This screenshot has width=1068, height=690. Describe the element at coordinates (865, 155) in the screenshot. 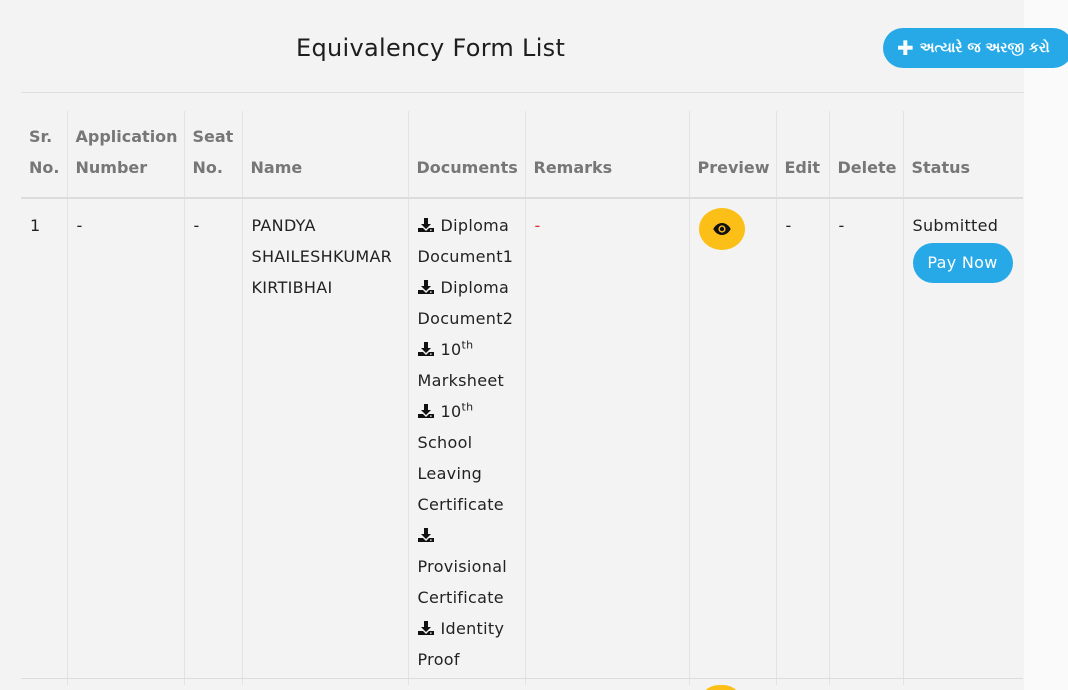

I see `header-delete: Delete` at that location.